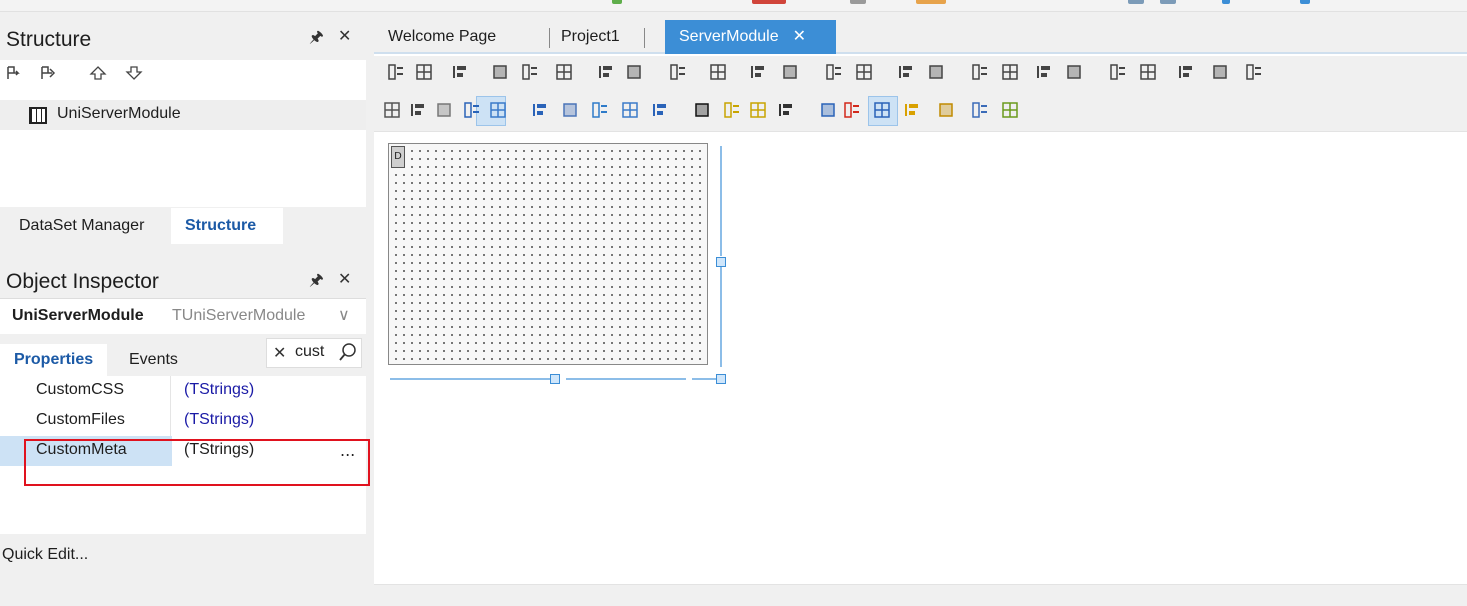 The image size is (1467, 606). I want to click on property-name: CustomCSS, so click(80, 389).